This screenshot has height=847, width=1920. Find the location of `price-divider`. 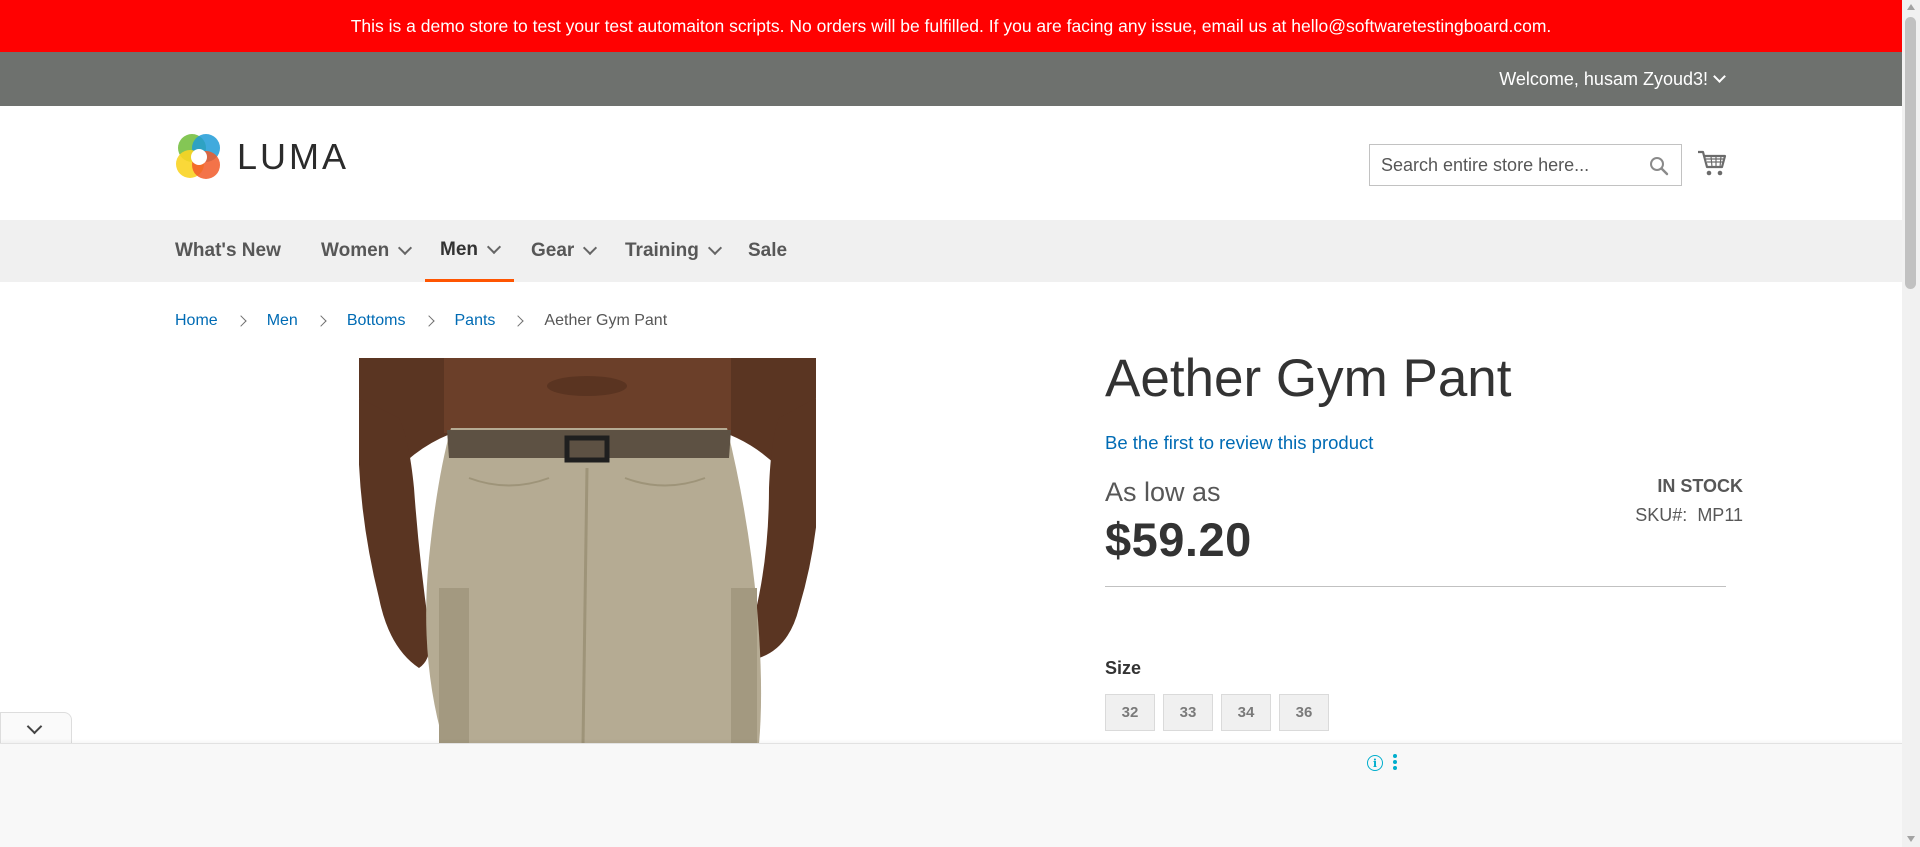

price-divider is located at coordinates (1415, 586).